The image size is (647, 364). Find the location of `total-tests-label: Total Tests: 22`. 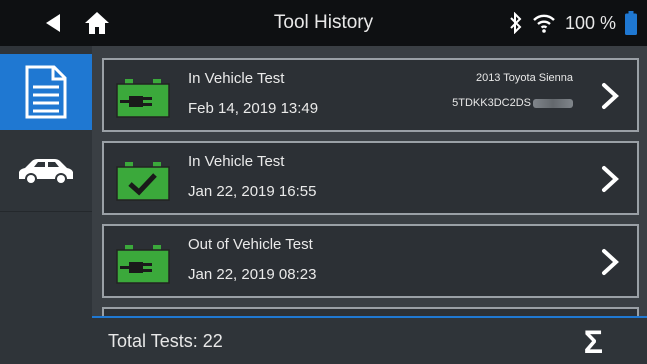

total-tests-label: Total Tests: 22 is located at coordinates (165, 341).